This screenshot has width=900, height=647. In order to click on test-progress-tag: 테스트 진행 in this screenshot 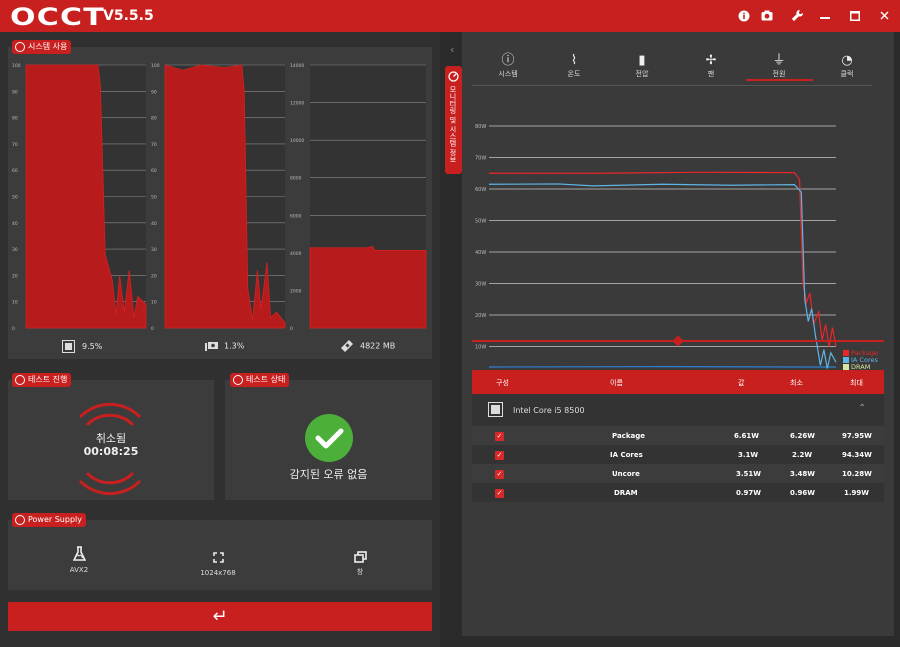, I will do `click(42, 380)`.